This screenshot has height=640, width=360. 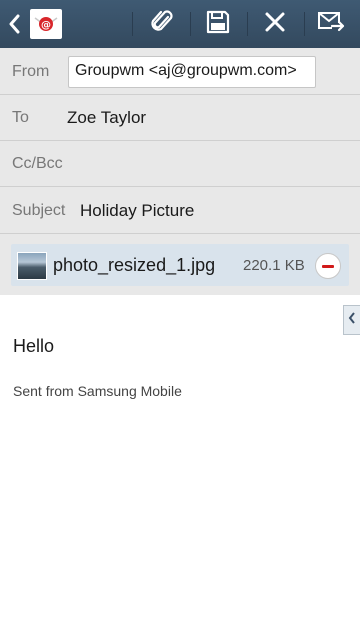 I want to click on send-icon, so click(x=332, y=24).